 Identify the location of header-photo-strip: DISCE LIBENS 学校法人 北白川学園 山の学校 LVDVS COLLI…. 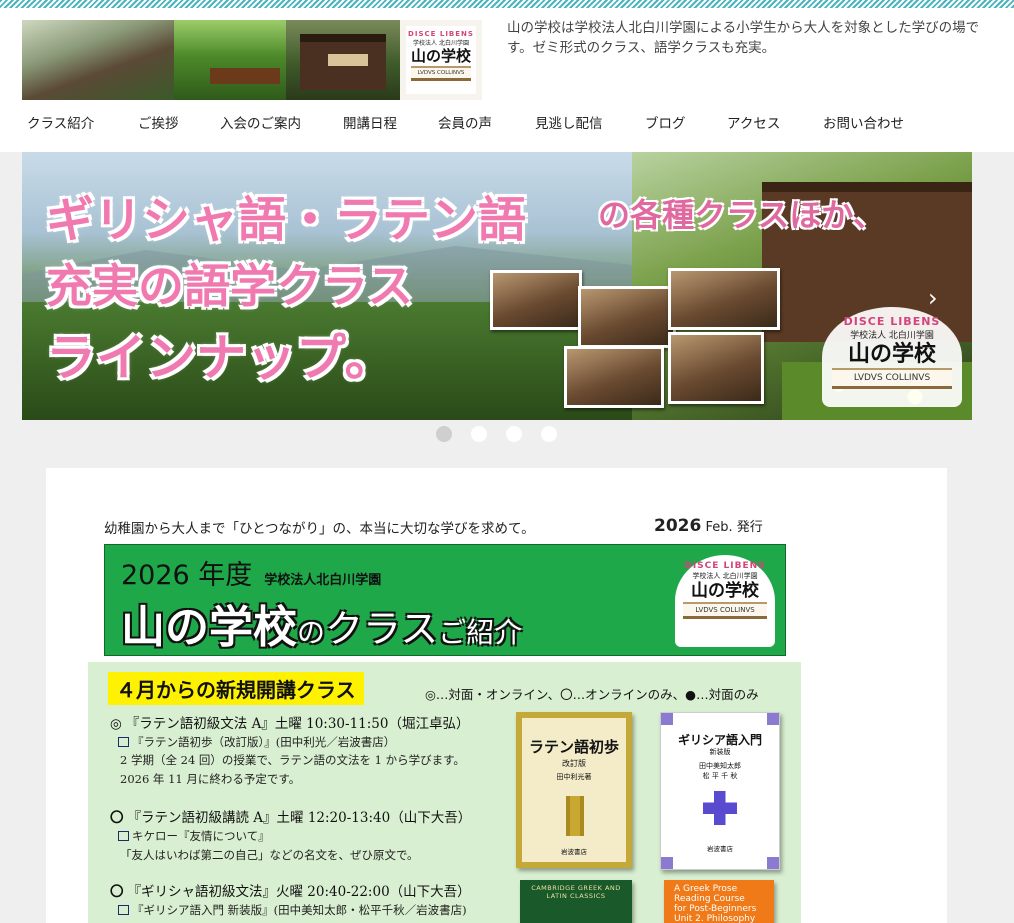
(252, 60).